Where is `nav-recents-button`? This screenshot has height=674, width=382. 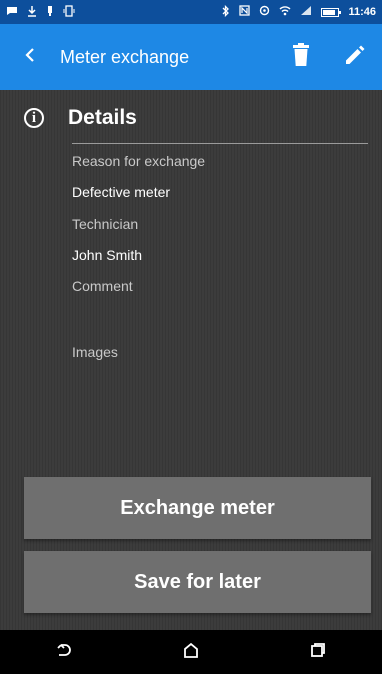 nav-recents-button is located at coordinates (318, 652).